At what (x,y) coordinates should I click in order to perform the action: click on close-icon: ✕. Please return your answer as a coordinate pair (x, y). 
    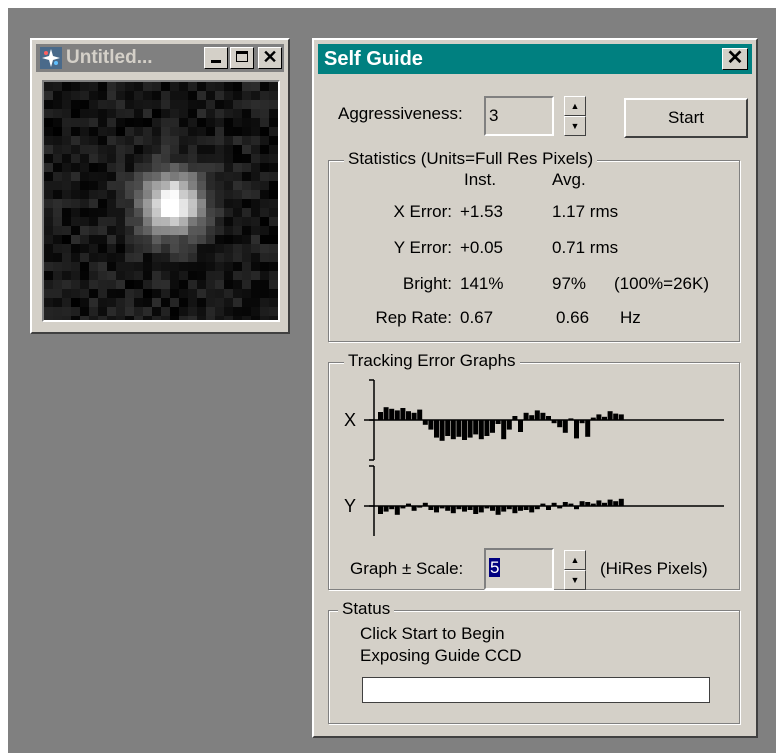
    Looking at the image, I should click on (735, 58).